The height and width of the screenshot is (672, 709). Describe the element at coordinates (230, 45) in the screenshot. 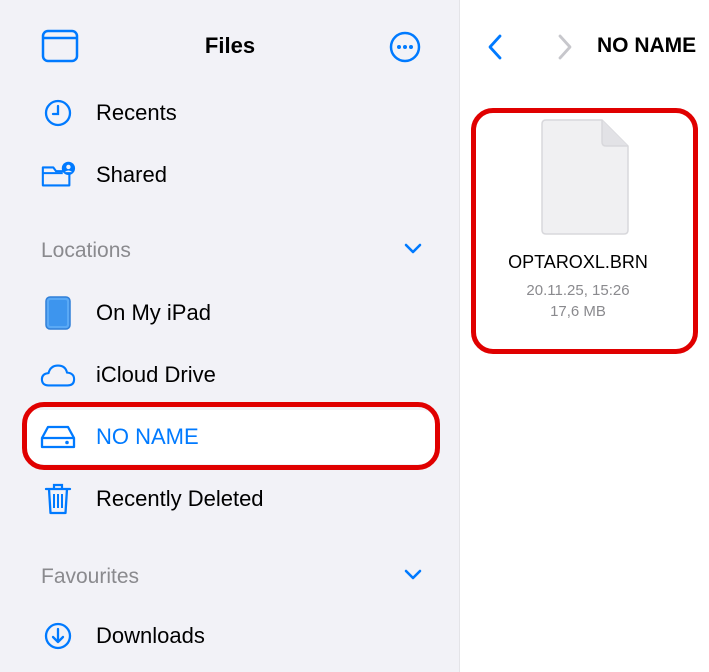

I see `sidebar-title: Files` at that location.